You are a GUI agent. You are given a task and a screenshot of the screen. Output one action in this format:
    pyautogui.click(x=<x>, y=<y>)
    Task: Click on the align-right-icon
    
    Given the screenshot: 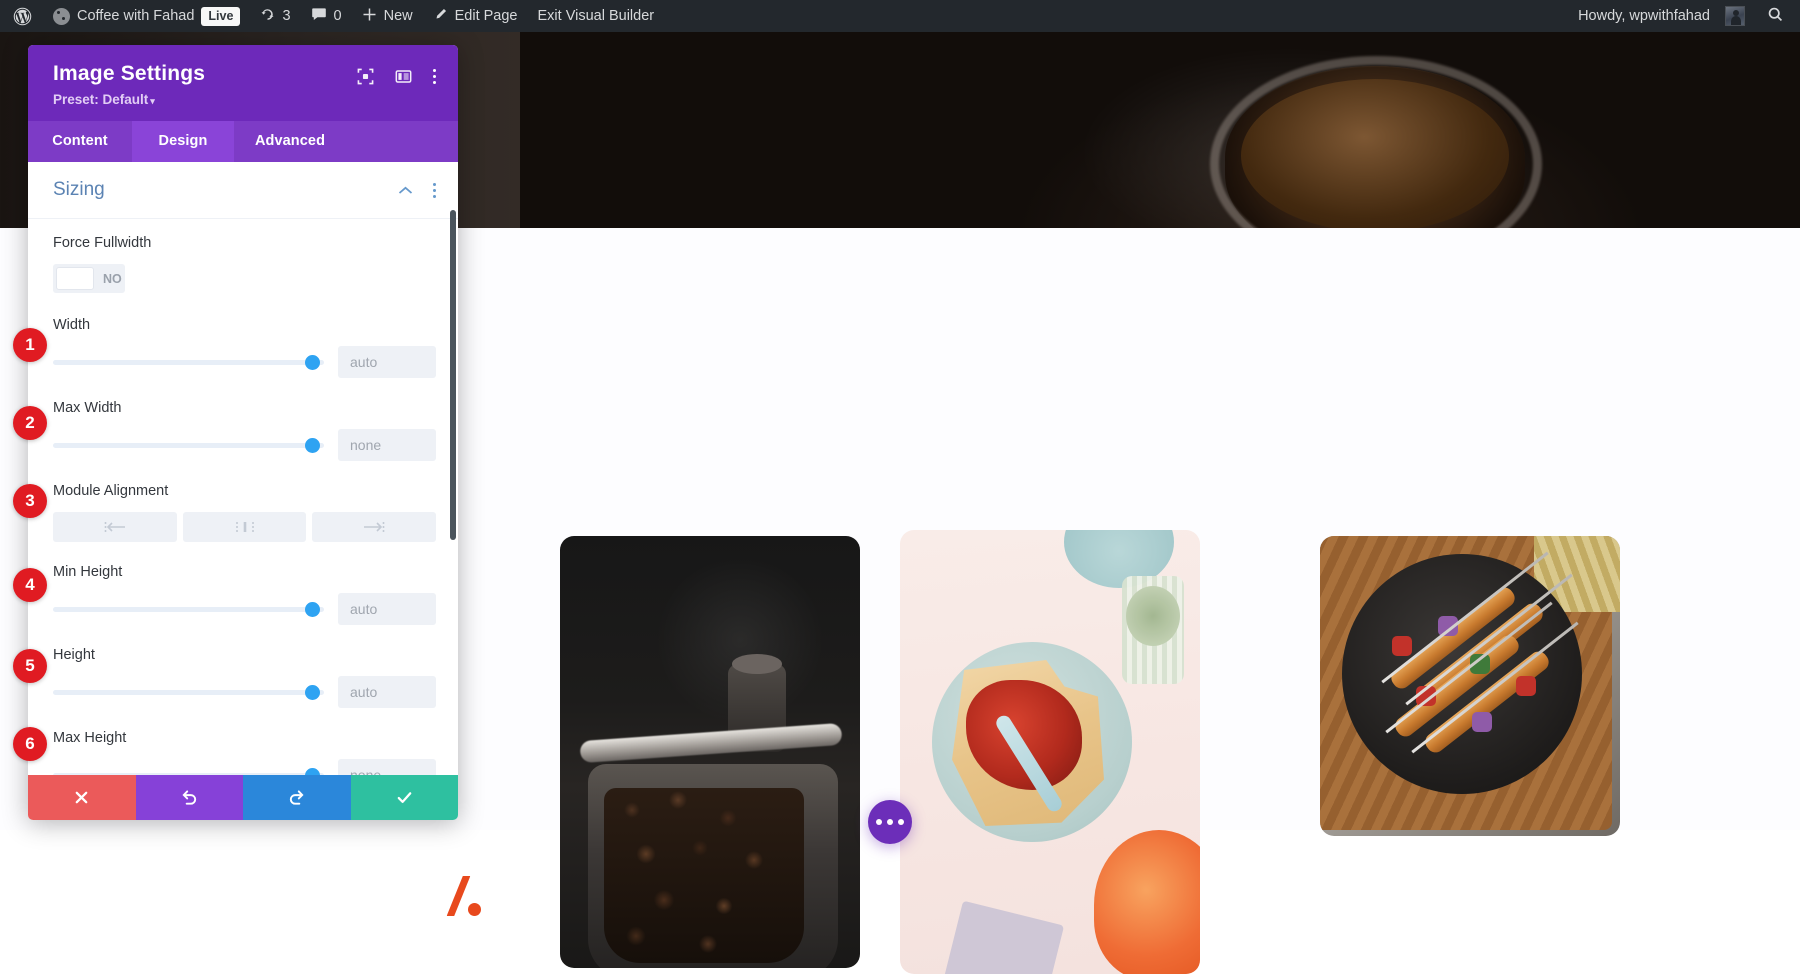 What is the action you would take?
    pyautogui.click(x=374, y=527)
    